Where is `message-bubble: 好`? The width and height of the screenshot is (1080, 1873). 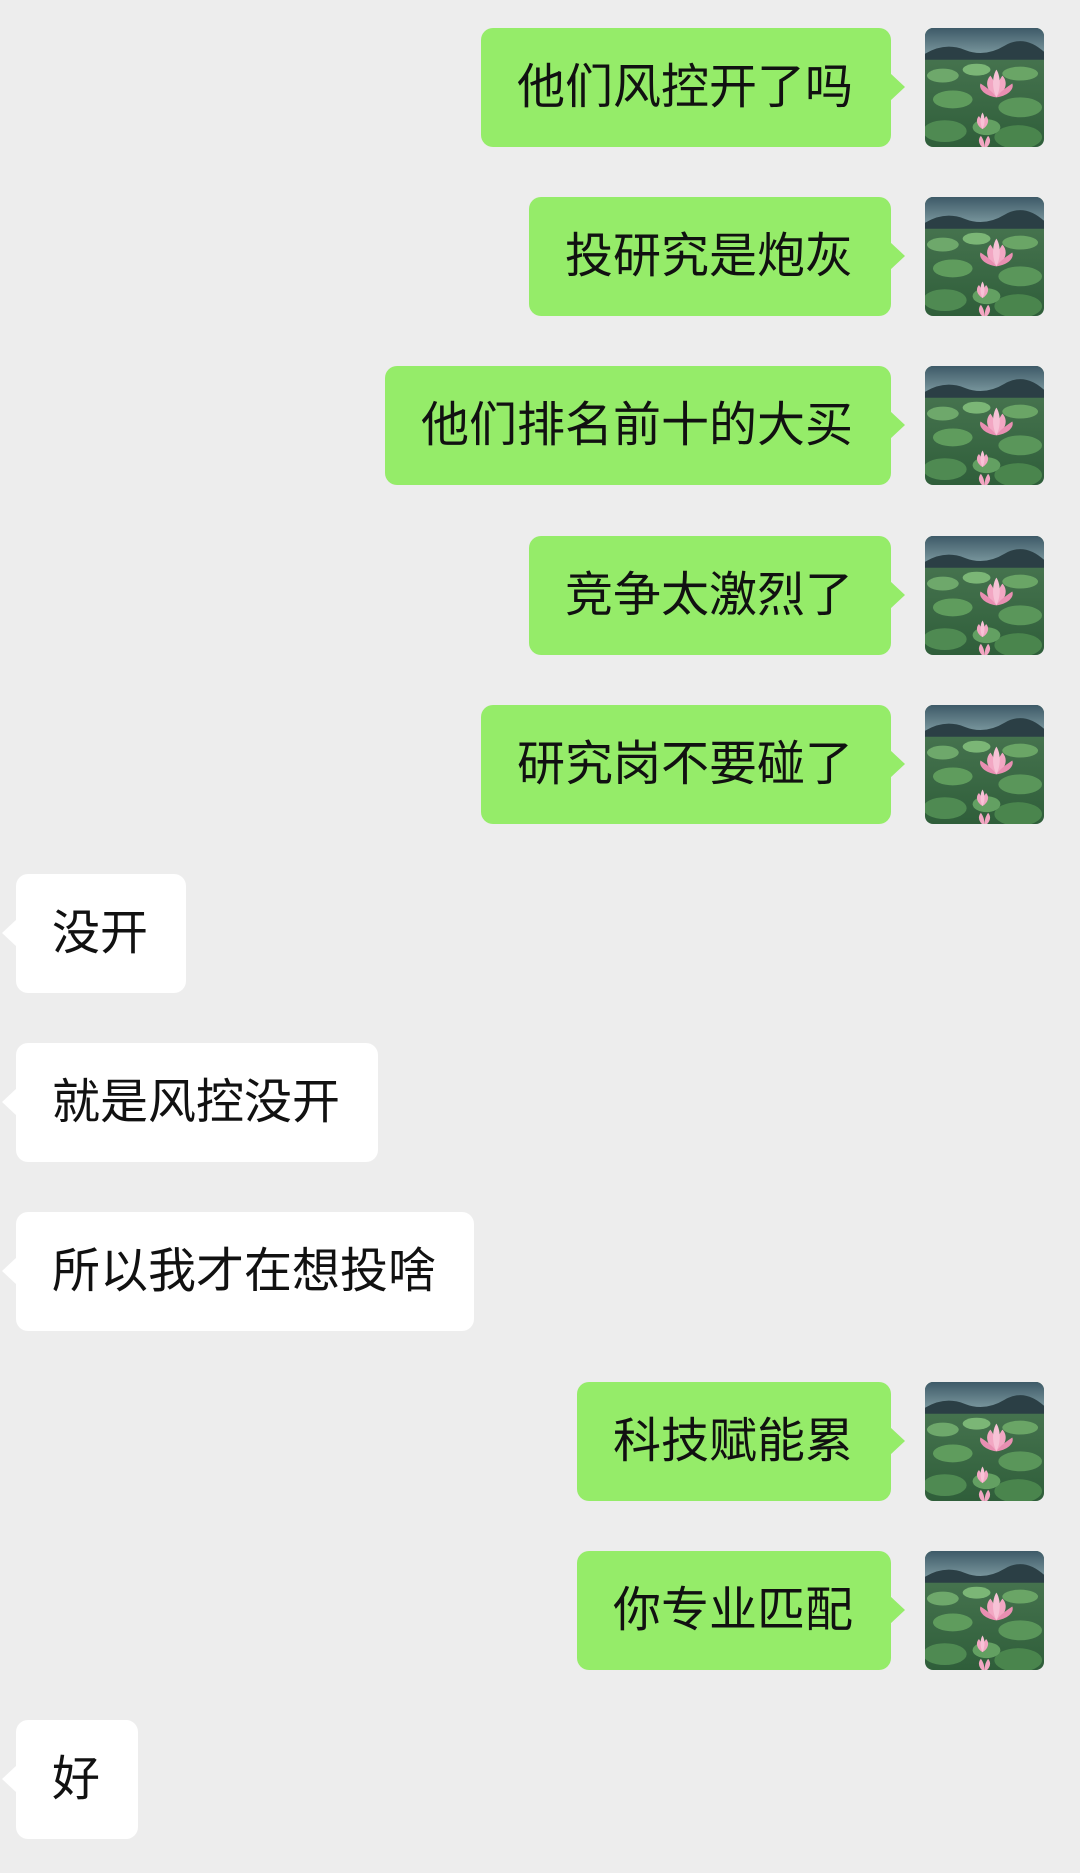 message-bubble: 好 is located at coordinates (70, 1779).